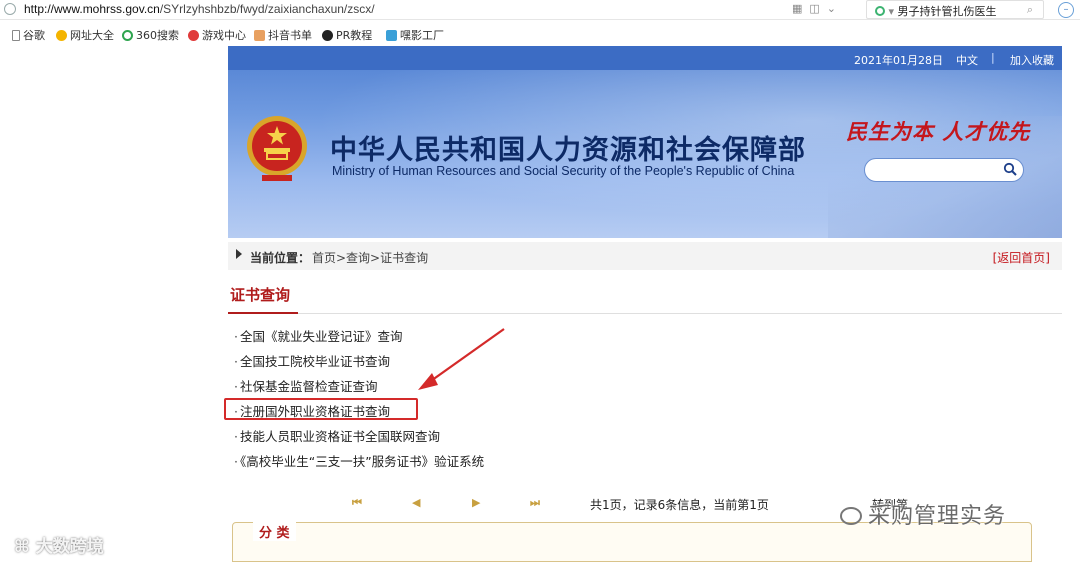  I want to click on section-title: 证书查询, so click(260, 295).